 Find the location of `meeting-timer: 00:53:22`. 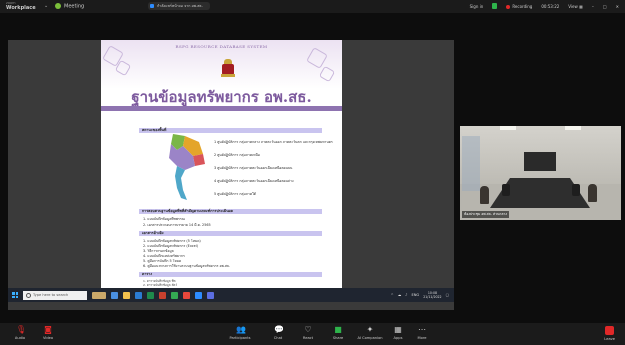

meeting-timer: 00:53:22 is located at coordinates (550, 6).